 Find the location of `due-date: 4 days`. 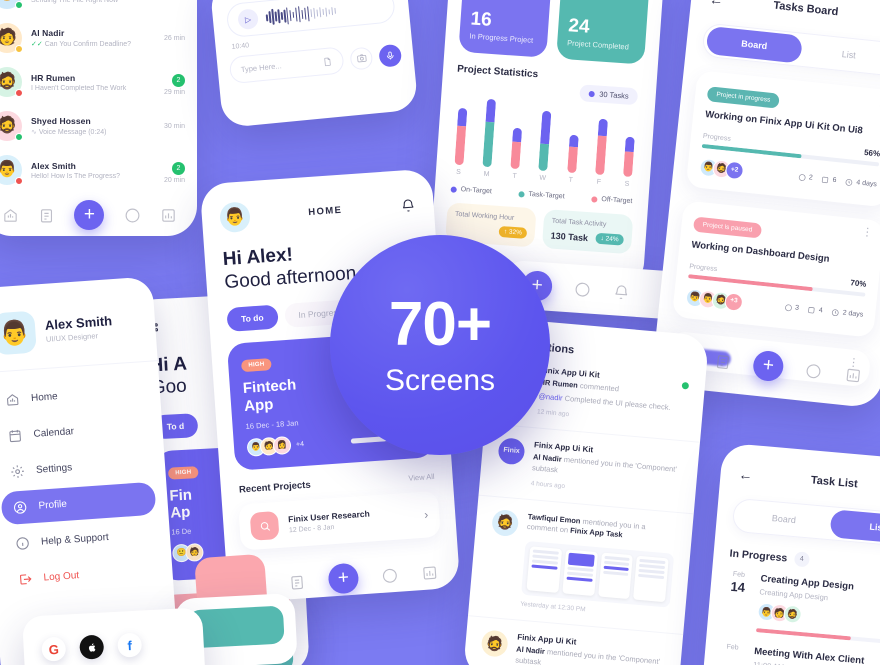

due-date: 4 days is located at coordinates (861, 183).